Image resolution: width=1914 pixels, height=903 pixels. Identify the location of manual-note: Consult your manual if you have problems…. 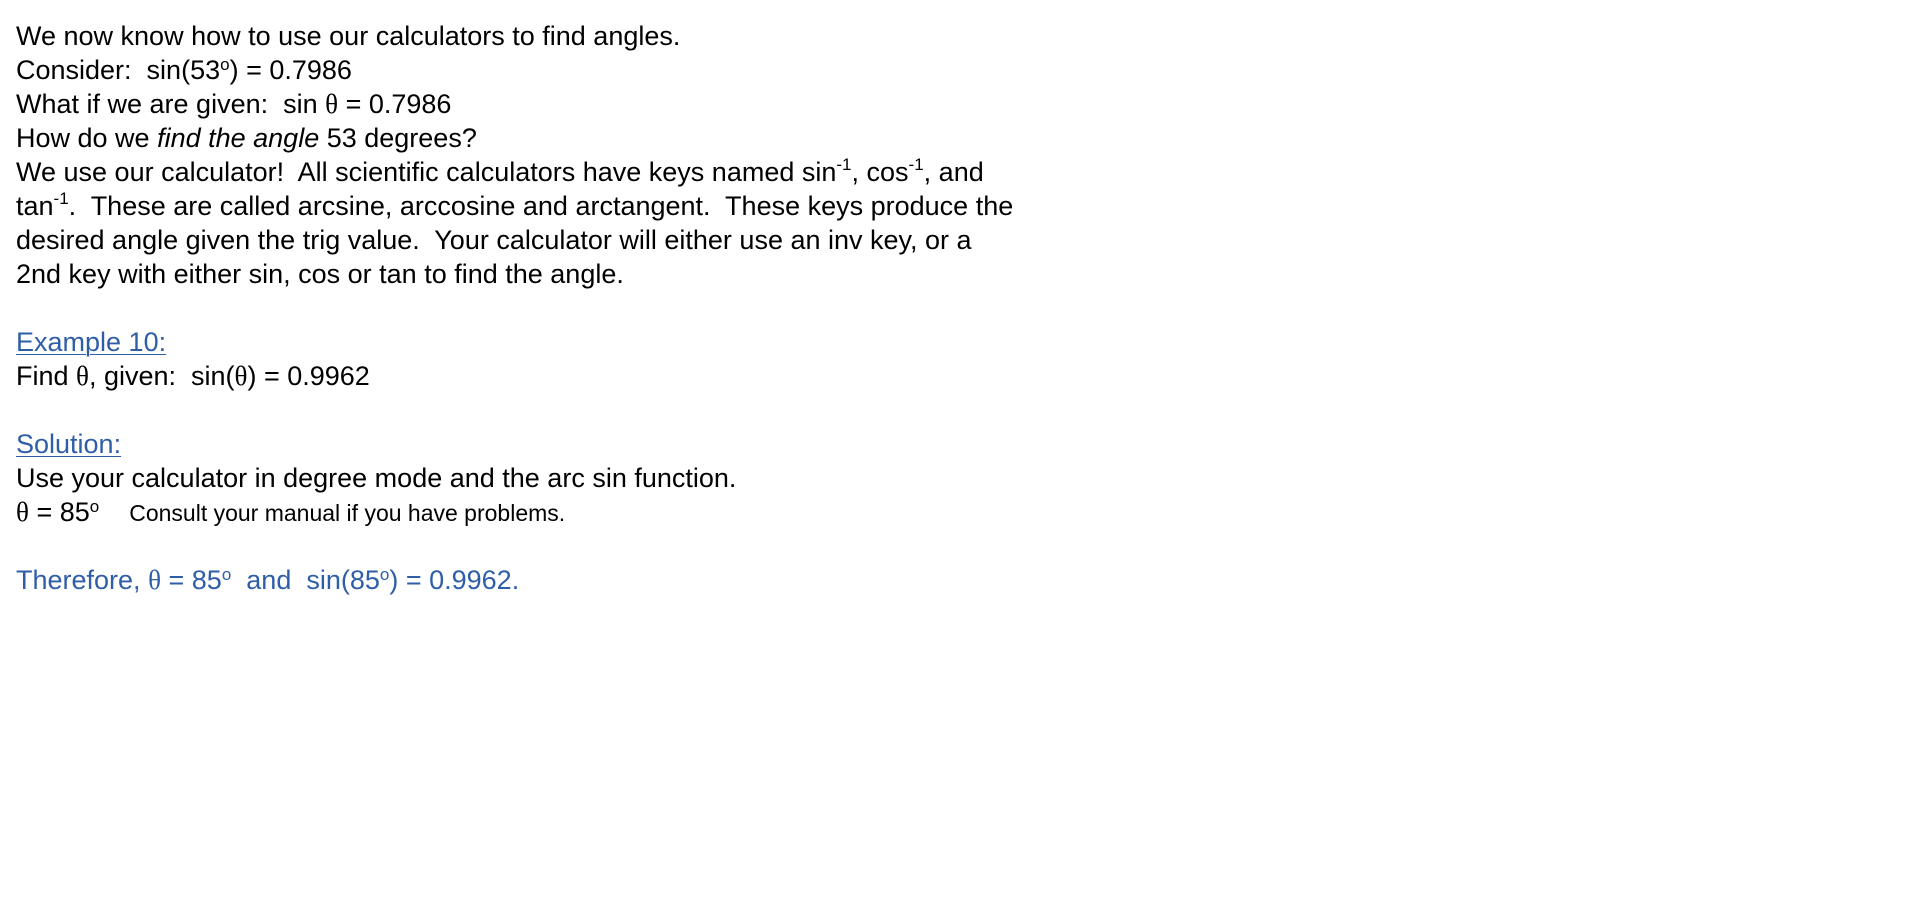
(347, 513).